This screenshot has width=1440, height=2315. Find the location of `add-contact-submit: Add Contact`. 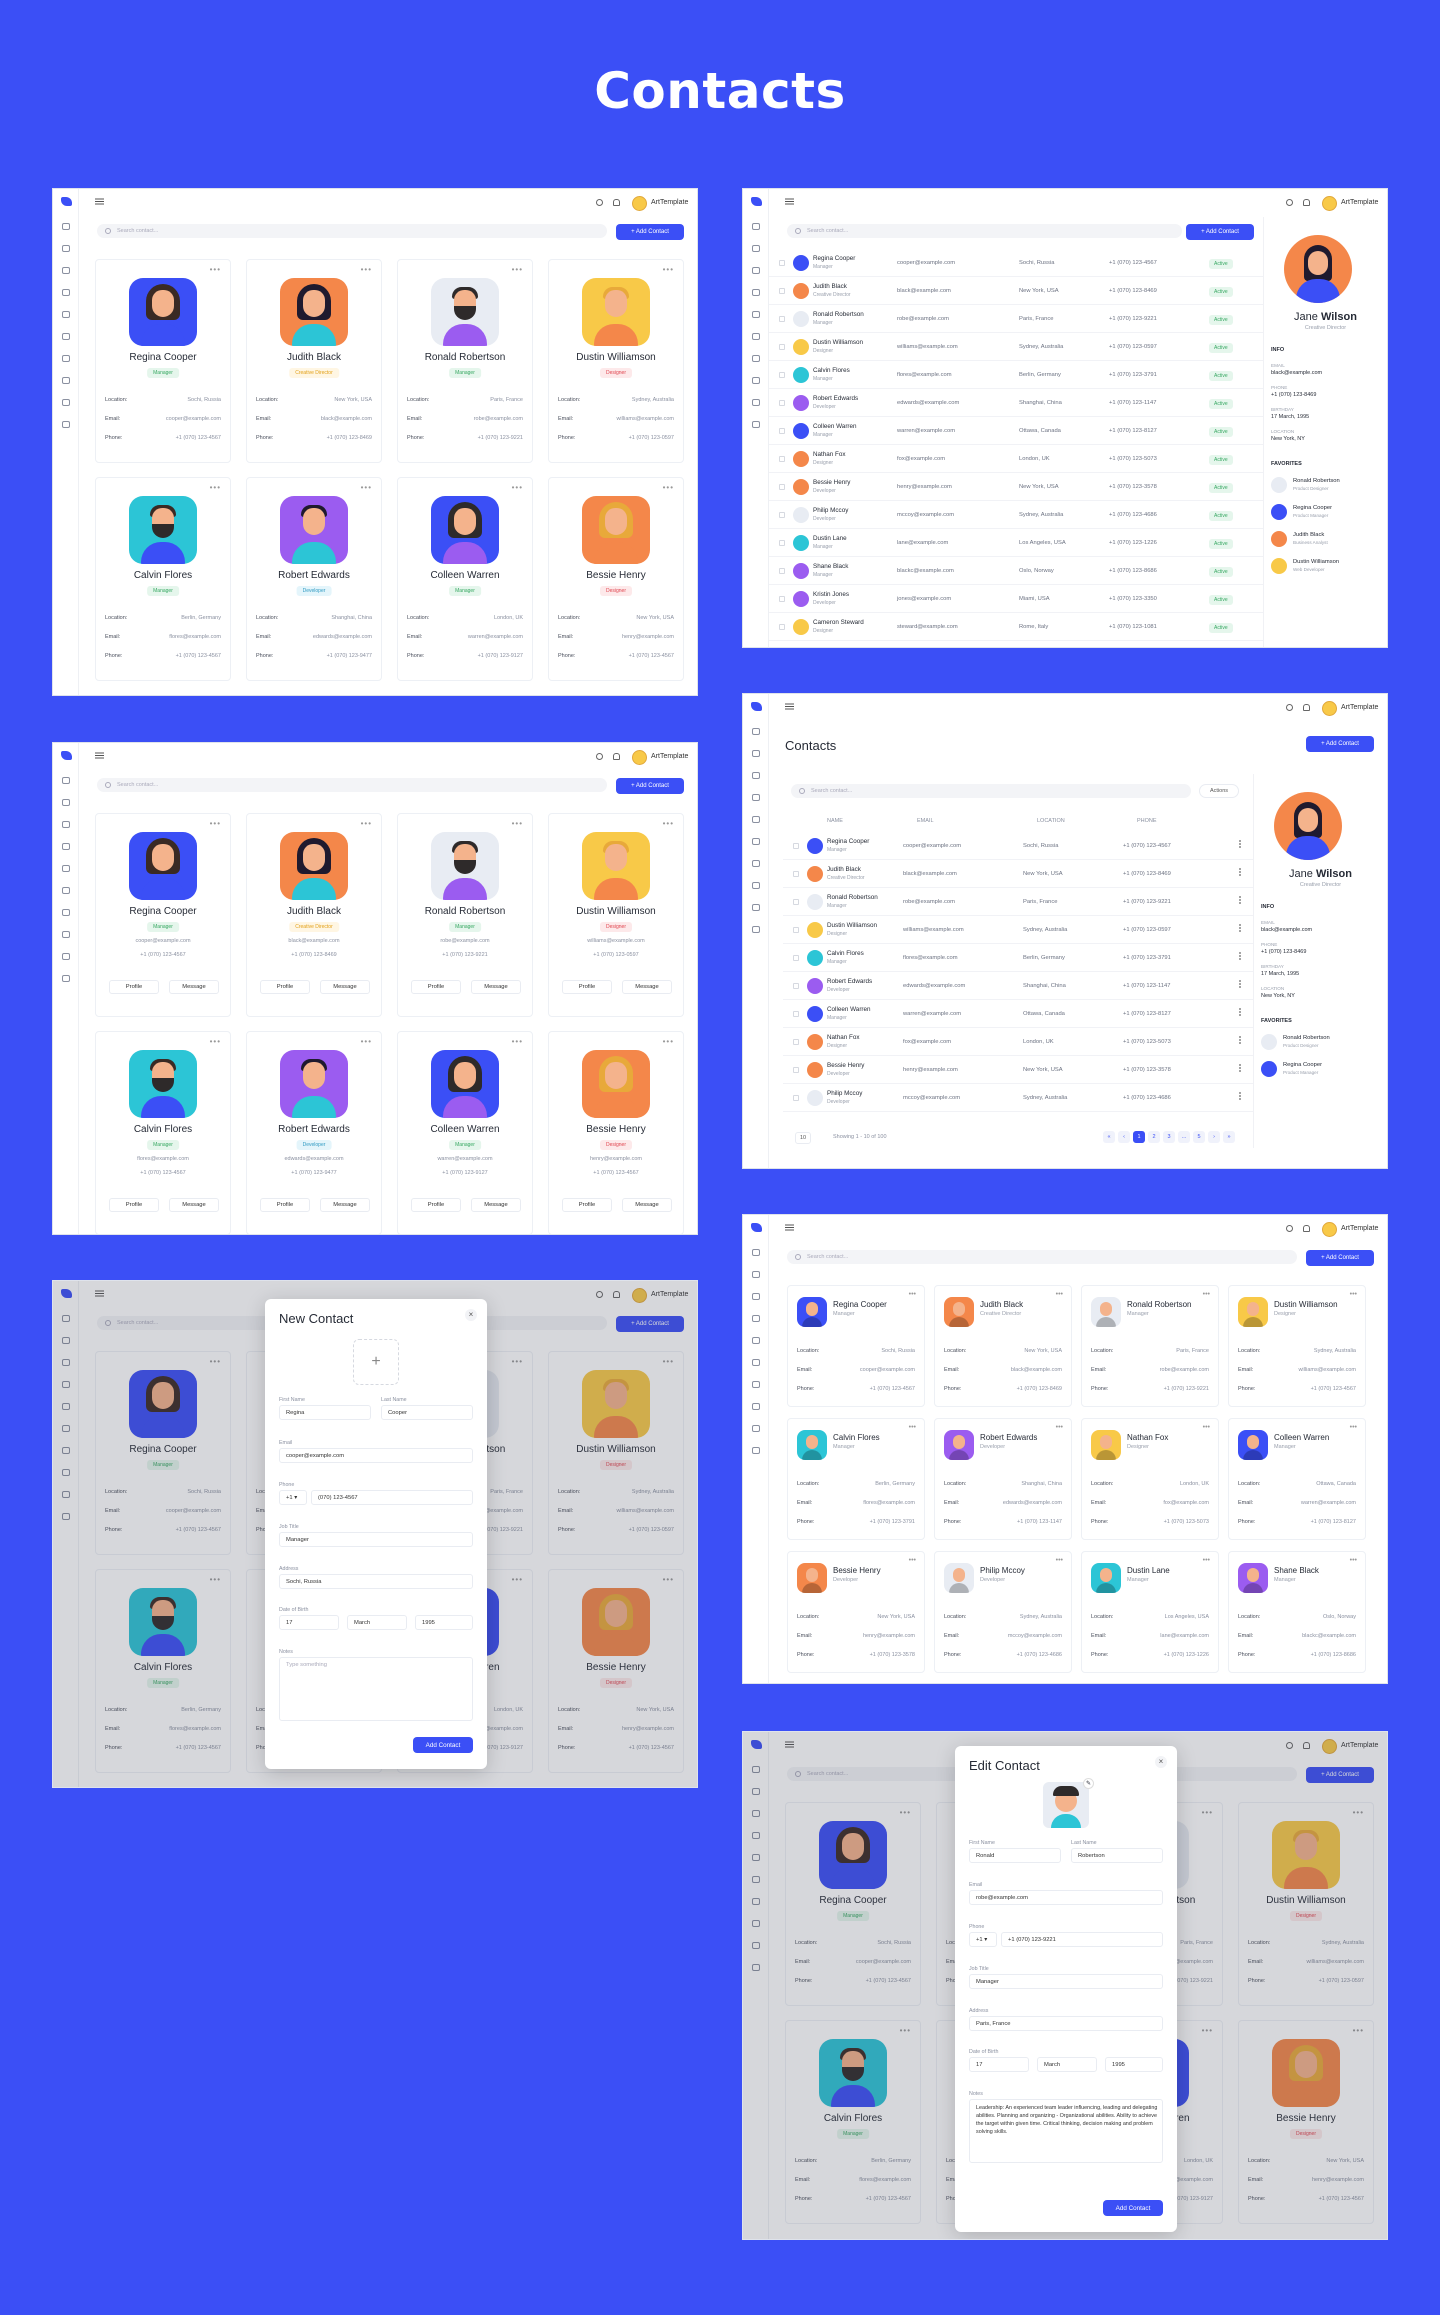

add-contact-submit: Add Contact is located at coordinates (443, 1745).